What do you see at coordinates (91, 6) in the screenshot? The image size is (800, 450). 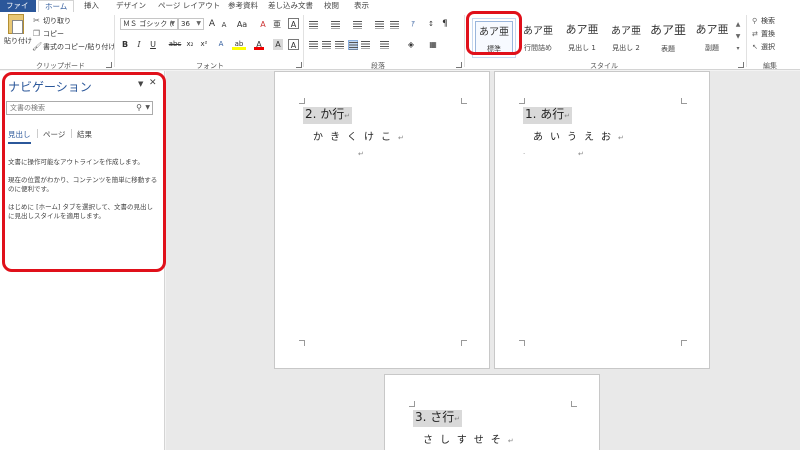 I see `tab-insert: 挿入` at bounding box center [91, 6].